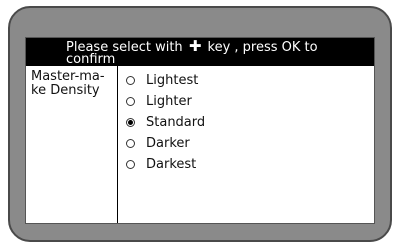 This screenshot has width=400, height=249. What do you see at coordinates (169, 101) in the screenshot?
I see `option-label: Lighter` at bounding box center [169, 101].